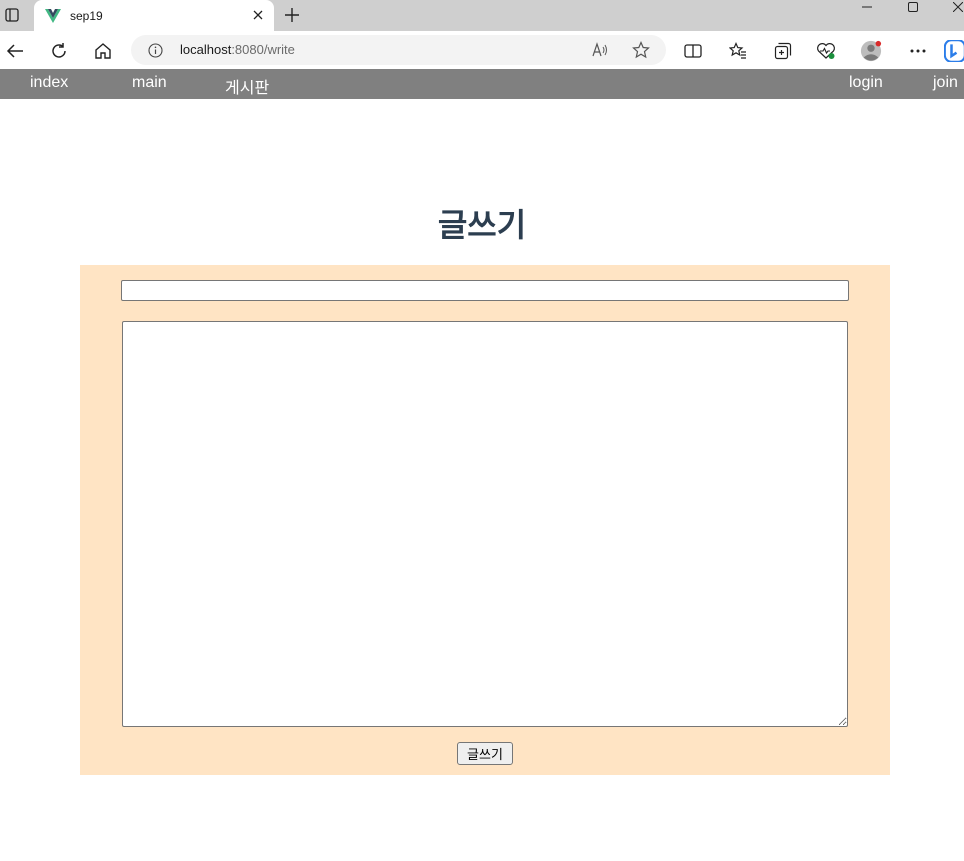 Image resolution: width=964 pixels, height=861 pixels. Describe the element at coordinates (103, 51) in the screenshot. I see `home-icon` at that location.